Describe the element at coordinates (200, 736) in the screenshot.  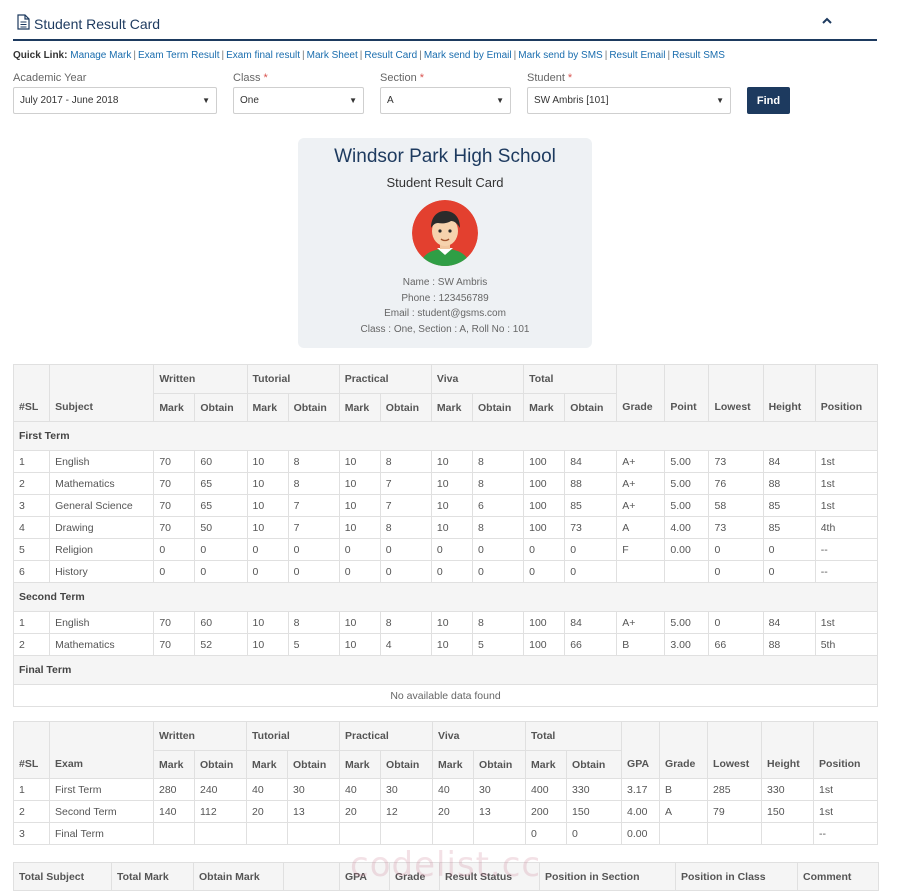
I see `col-written: Written` at that location.